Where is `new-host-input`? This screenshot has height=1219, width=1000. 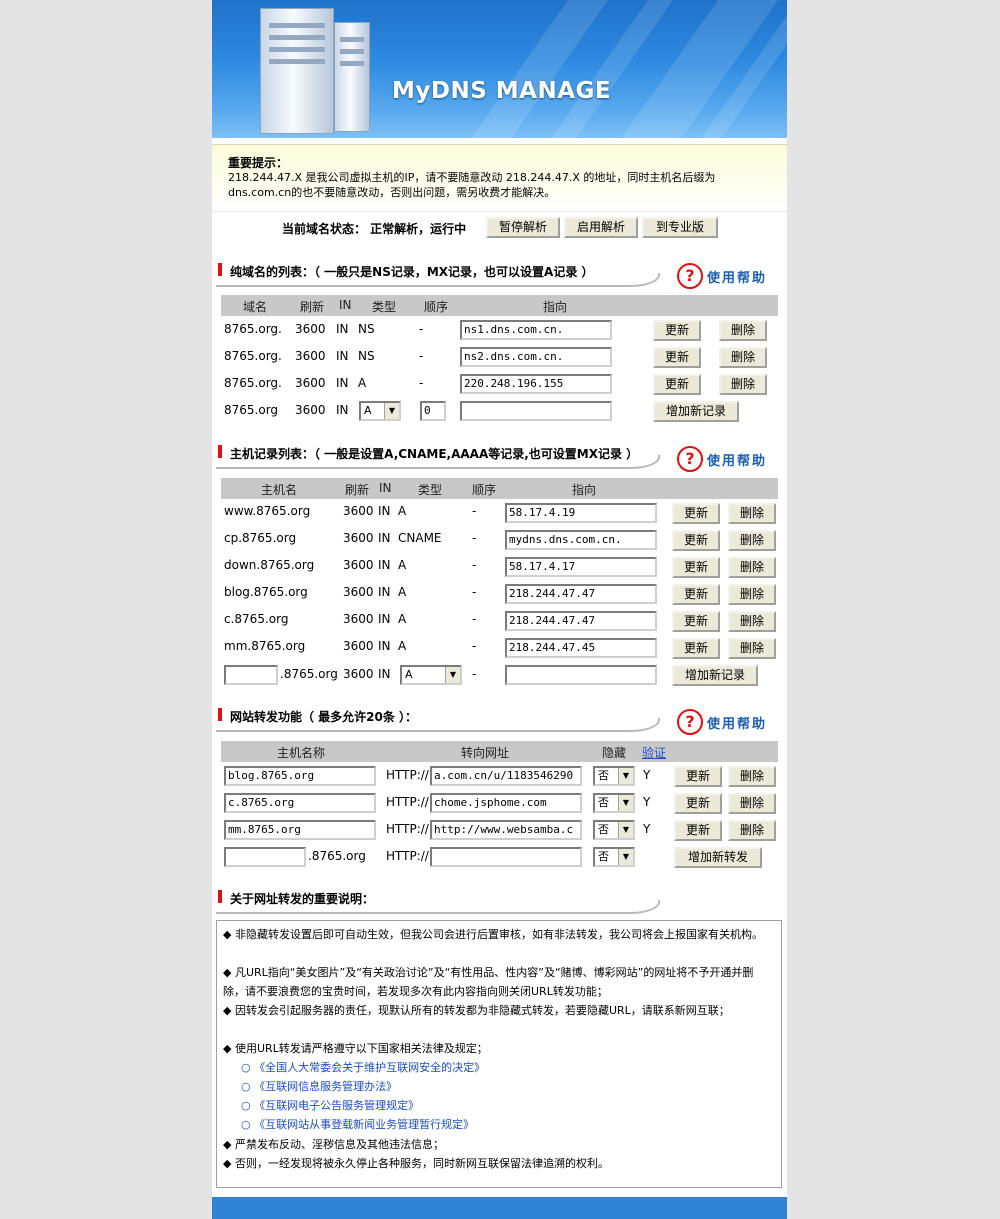
new-host-input is located at coordinates (251, 675).